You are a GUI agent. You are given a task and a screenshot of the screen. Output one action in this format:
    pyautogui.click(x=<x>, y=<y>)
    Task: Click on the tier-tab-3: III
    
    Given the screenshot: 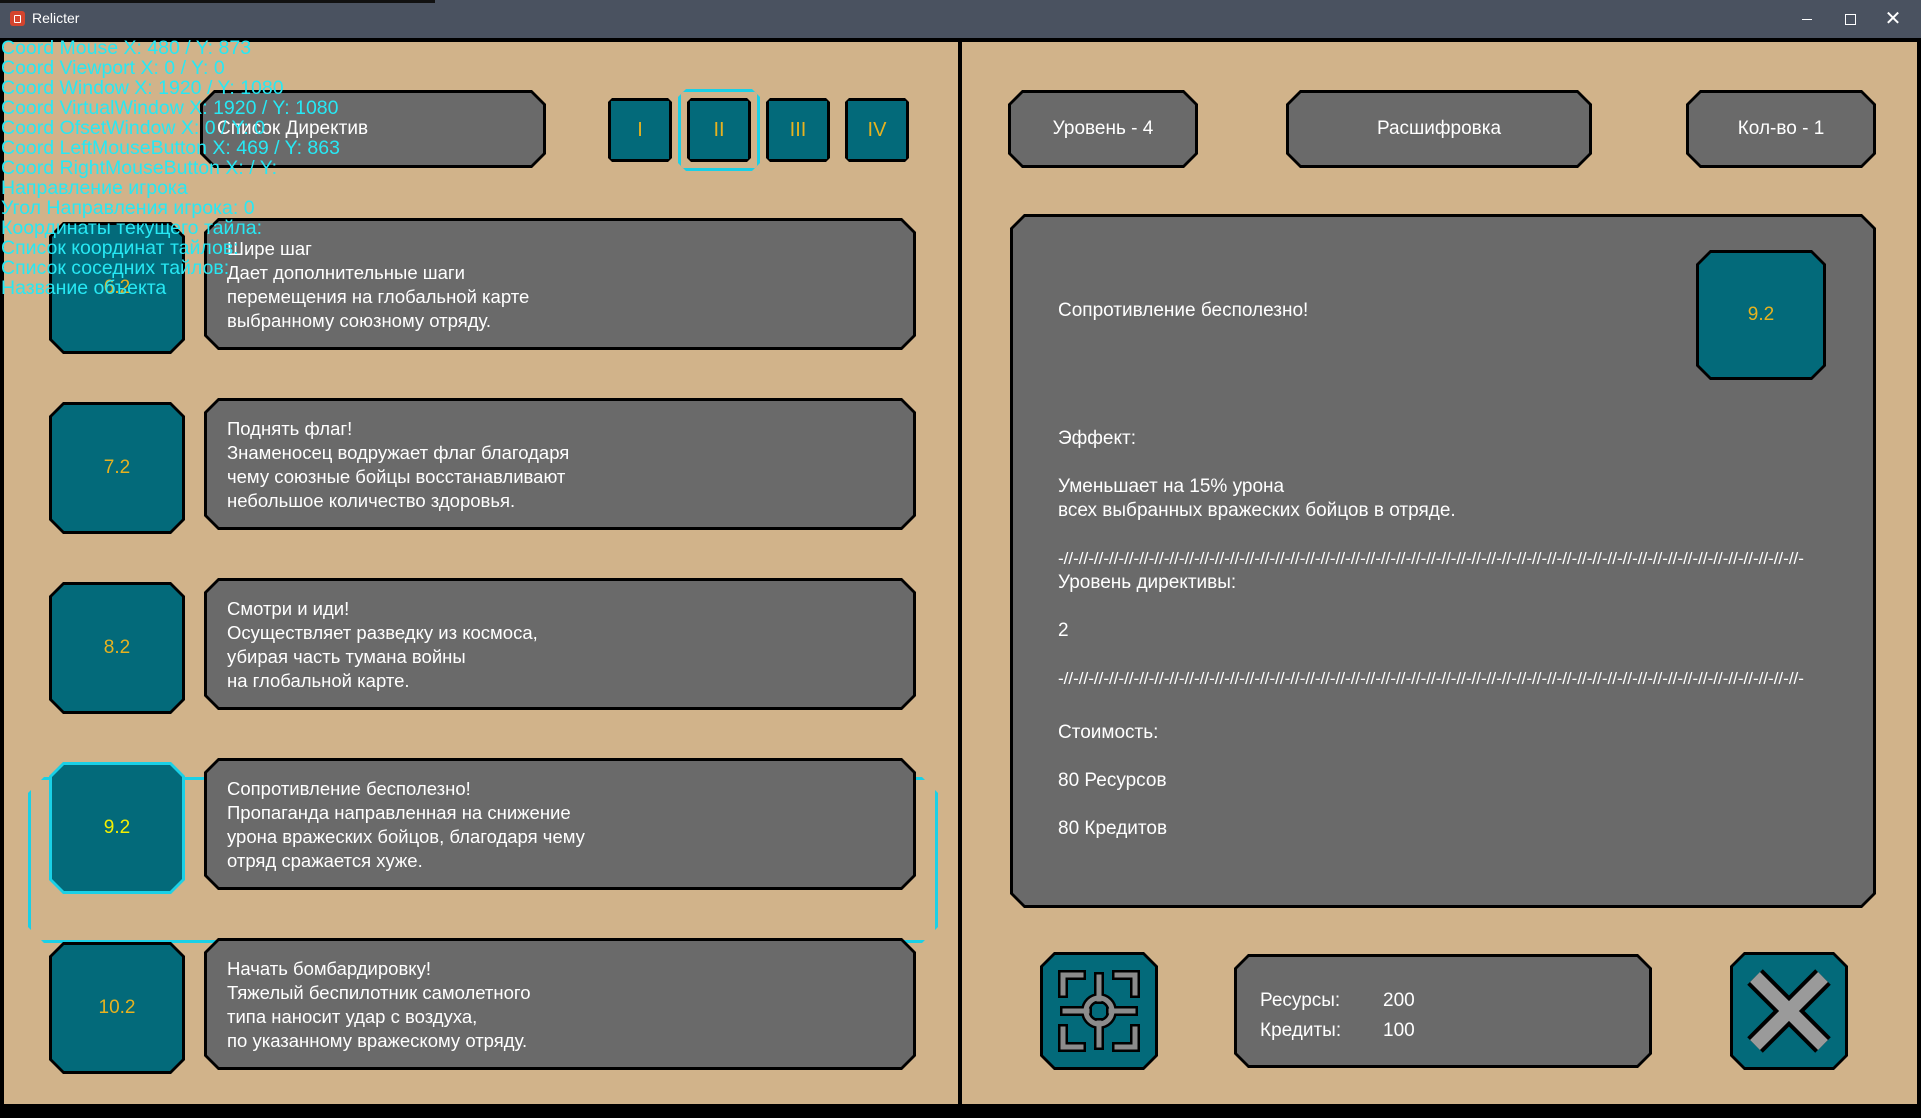 What is the action you would take?
    pyautogui.click(x=798, y=130)
    